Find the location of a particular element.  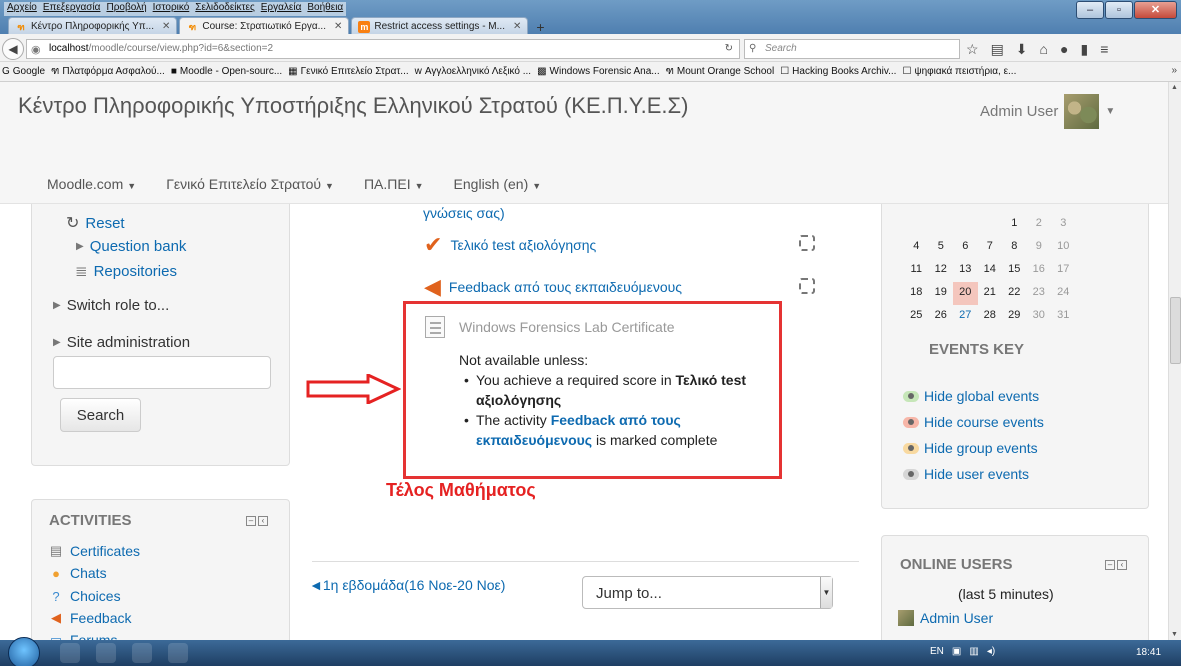

activity-choices: ? Choices is located at coordinates (84, 596).